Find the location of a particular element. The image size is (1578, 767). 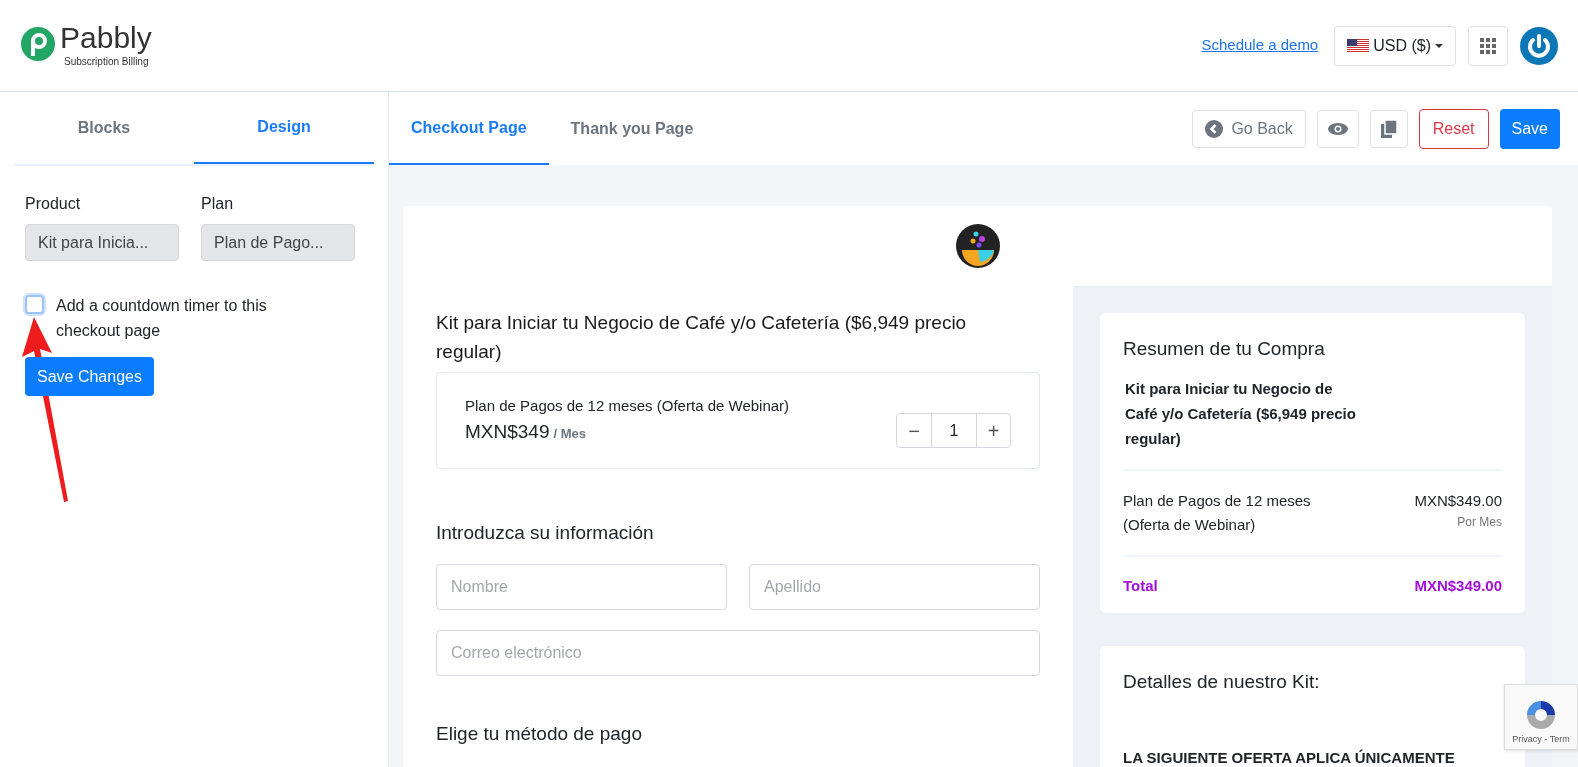

total-value: MXN$349.00 is located at coordinates (1458, 585).